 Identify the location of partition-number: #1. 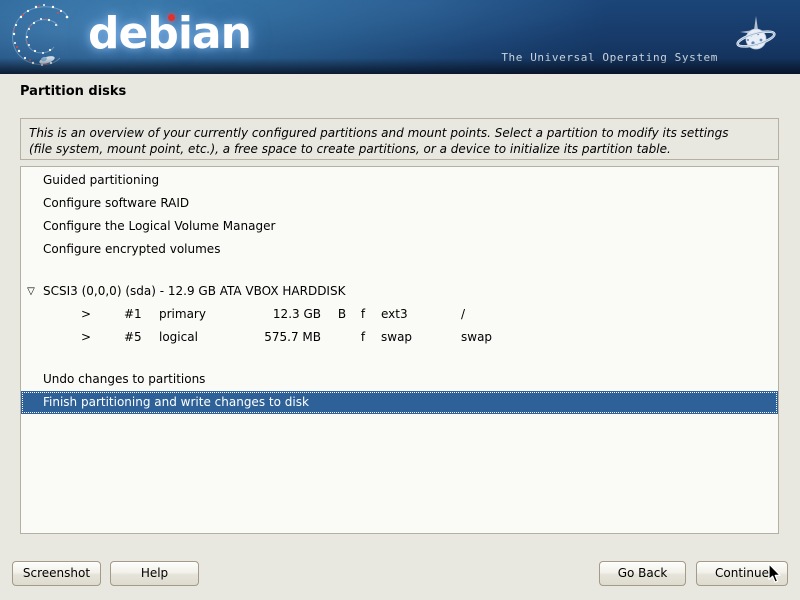
(133, 314).